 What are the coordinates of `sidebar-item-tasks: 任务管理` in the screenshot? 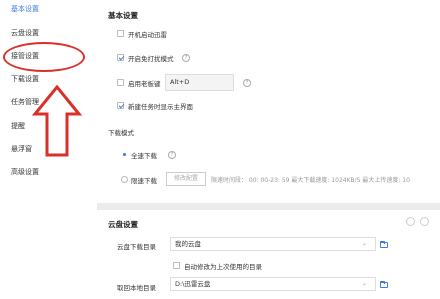 It's located at (25, 102).